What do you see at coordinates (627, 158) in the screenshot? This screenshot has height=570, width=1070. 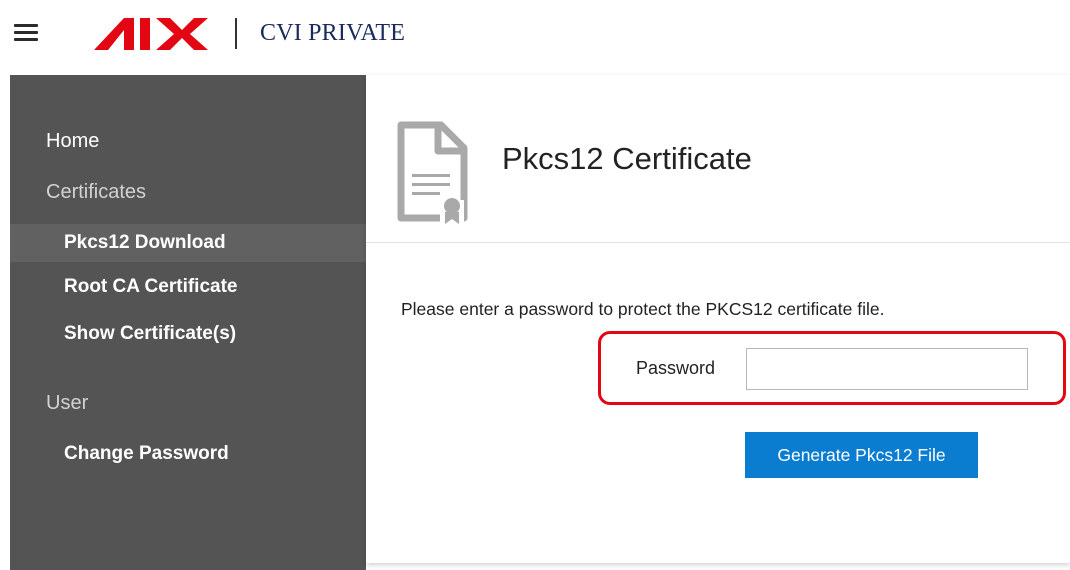 I see `page-title: Pkcs12 Certificate` at bounding box center [627, 158].